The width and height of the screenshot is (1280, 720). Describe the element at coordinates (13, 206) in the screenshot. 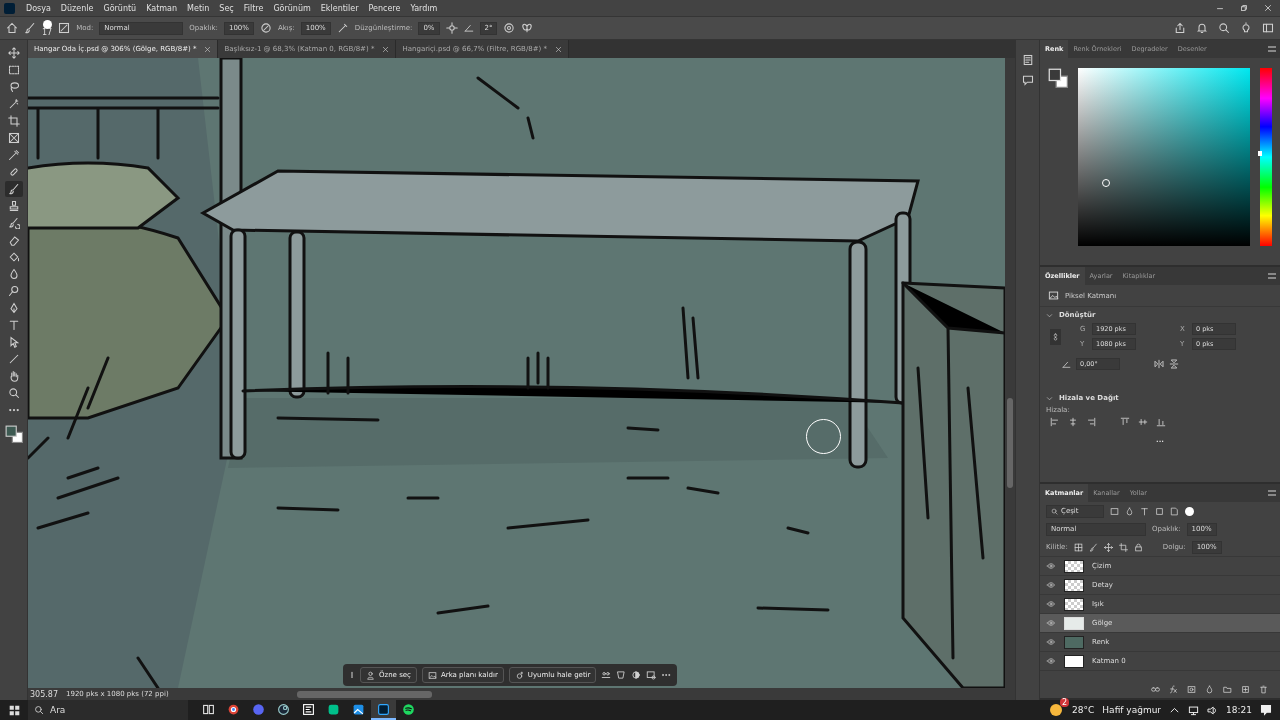

I see `stamp-icon` at that location.